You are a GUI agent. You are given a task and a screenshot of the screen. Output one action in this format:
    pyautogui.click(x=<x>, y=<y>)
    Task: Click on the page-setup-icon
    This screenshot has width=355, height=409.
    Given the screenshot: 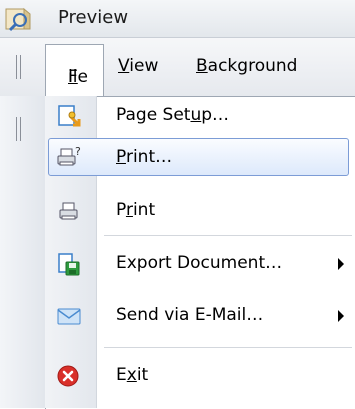 What is the action you would take?
    pyautogui.click(x=69, y=116)
    